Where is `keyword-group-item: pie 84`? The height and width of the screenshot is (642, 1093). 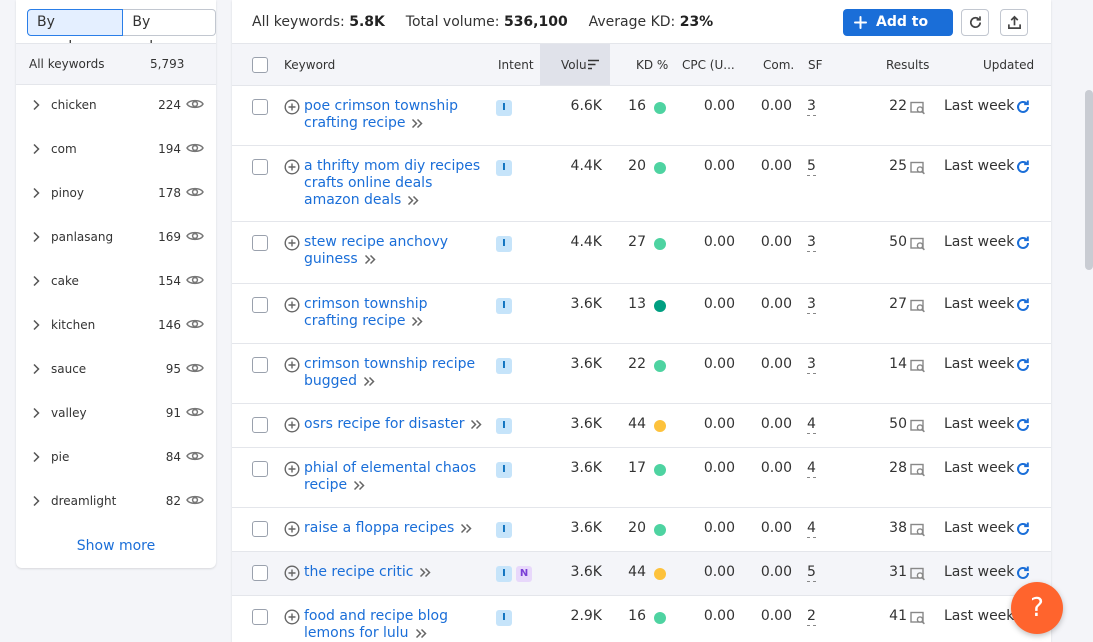 keyword-group-item: pie 84 is located at coordinates (116, 458).